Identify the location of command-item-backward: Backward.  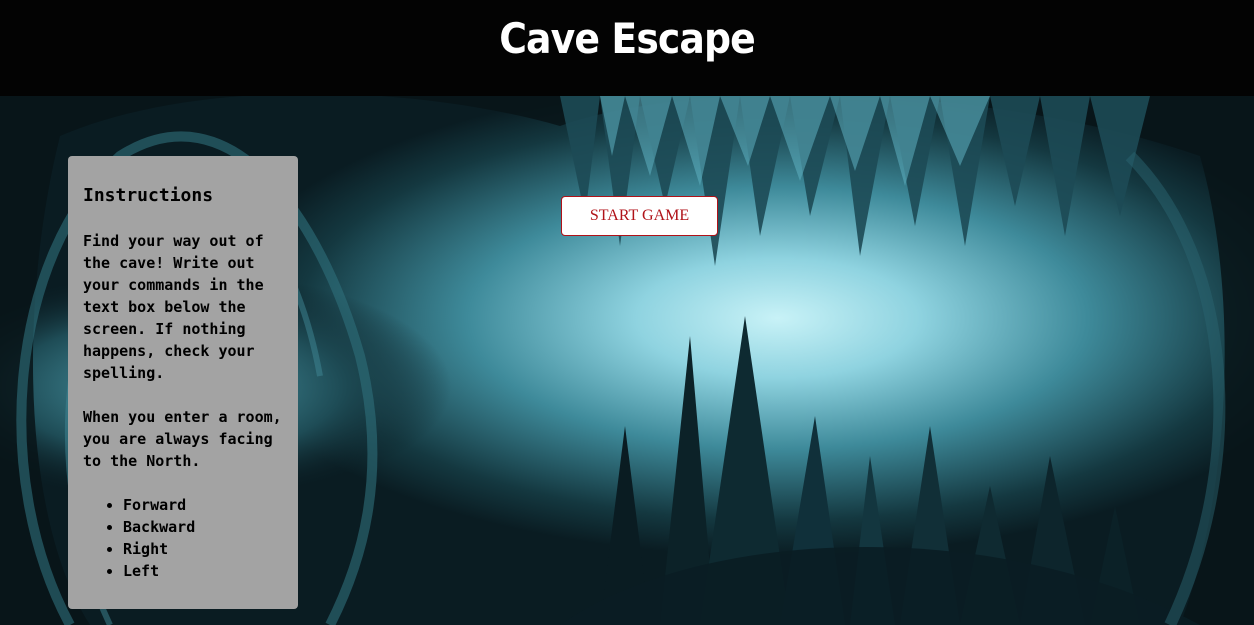
(205, 527).